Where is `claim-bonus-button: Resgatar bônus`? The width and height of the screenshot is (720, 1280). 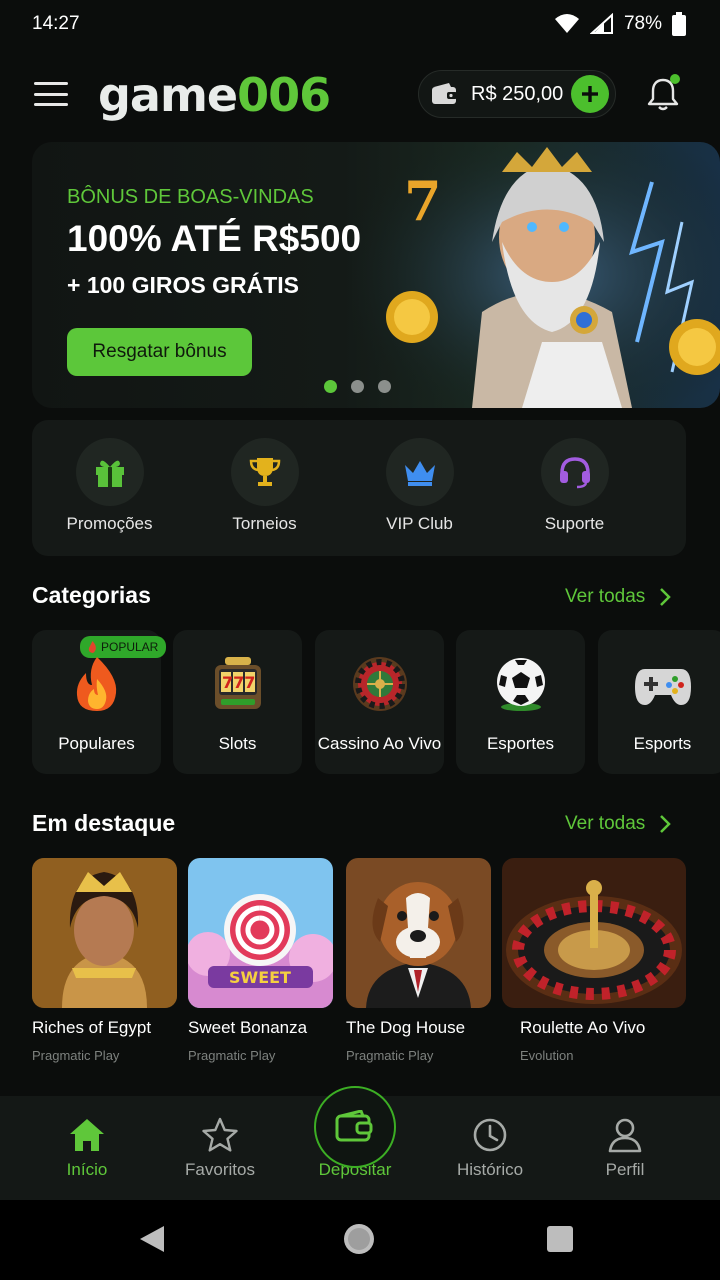 claim-bonus-button: Resgatar bônus is located at coordinates (159, 352).